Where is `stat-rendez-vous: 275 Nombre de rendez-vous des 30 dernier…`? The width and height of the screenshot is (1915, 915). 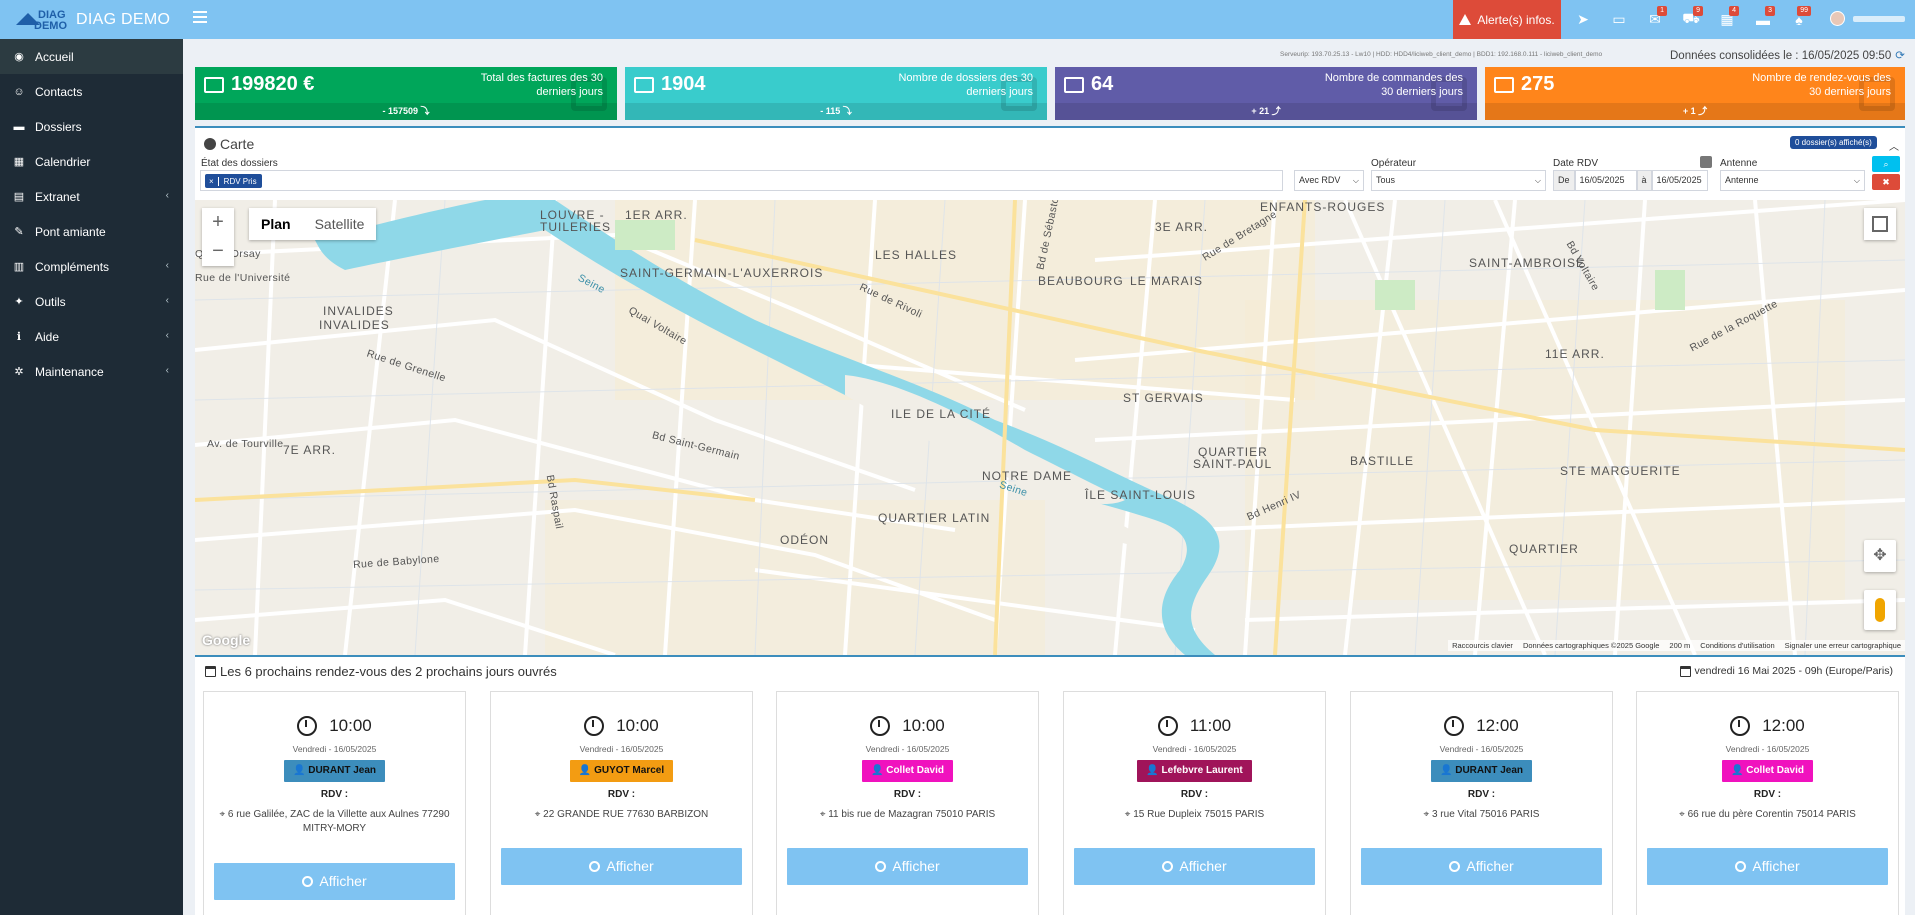 stat-rendez-vous: 275 Nombre de rendez-vous des 30 dernier… is located at coordinates (1695, 93).